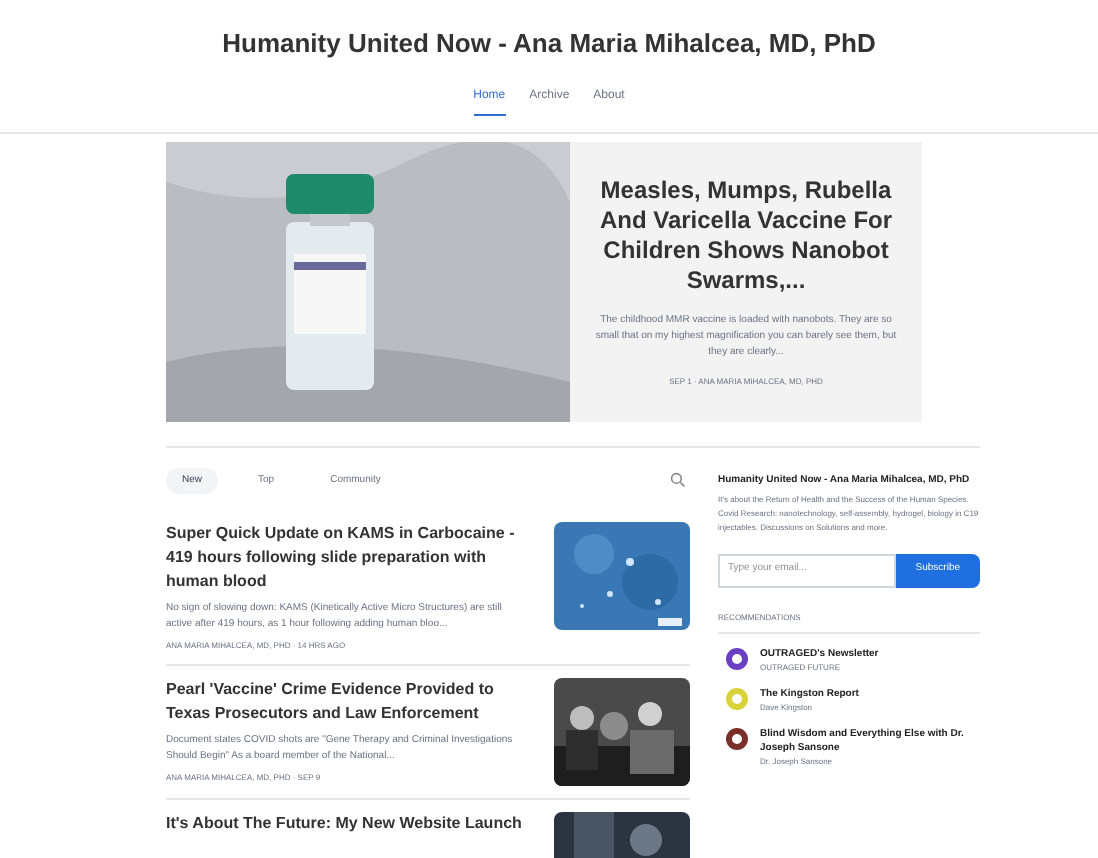  What do you see at coordinates (348, 824) in the screenshot?
I see `post-title: It's About The Future: My New Website Launch` at bounding box center [348, 824].